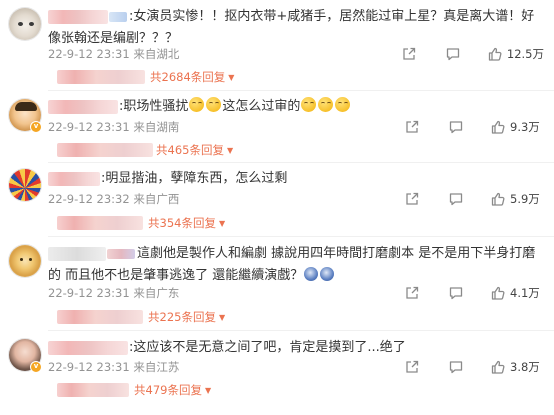  I want to click on like-count: 12.5万, so click(525, 54).